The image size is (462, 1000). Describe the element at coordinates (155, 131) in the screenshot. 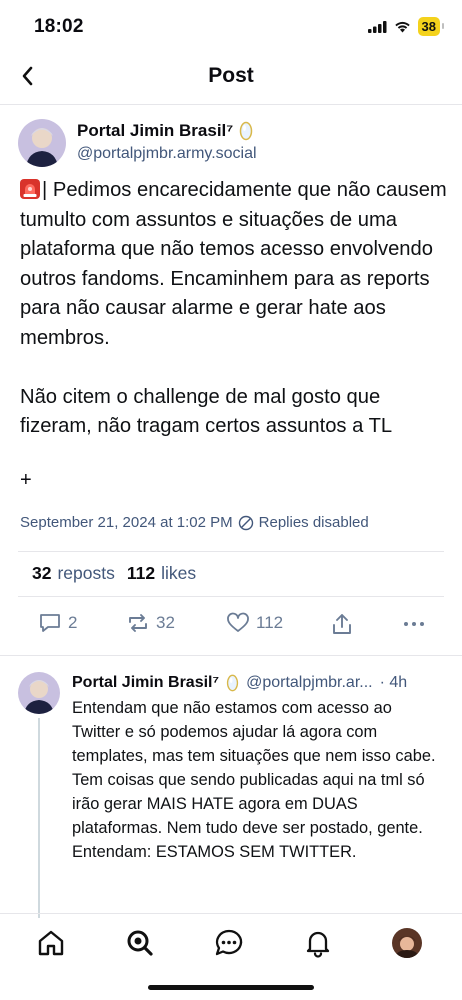

I see `author-name: Portal Jimin Brasil⁷` at that location.